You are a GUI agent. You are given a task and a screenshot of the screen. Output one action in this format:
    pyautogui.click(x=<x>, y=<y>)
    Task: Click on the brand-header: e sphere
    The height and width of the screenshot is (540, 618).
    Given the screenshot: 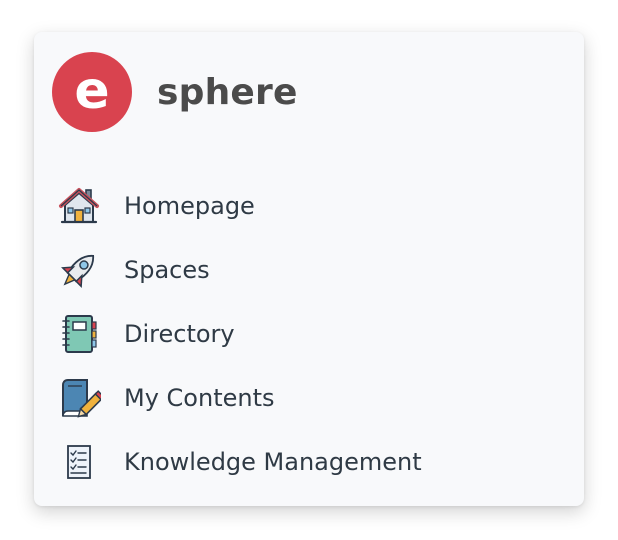 What is the action you would take?
    pyautogui.click(x=175, y=92)
    